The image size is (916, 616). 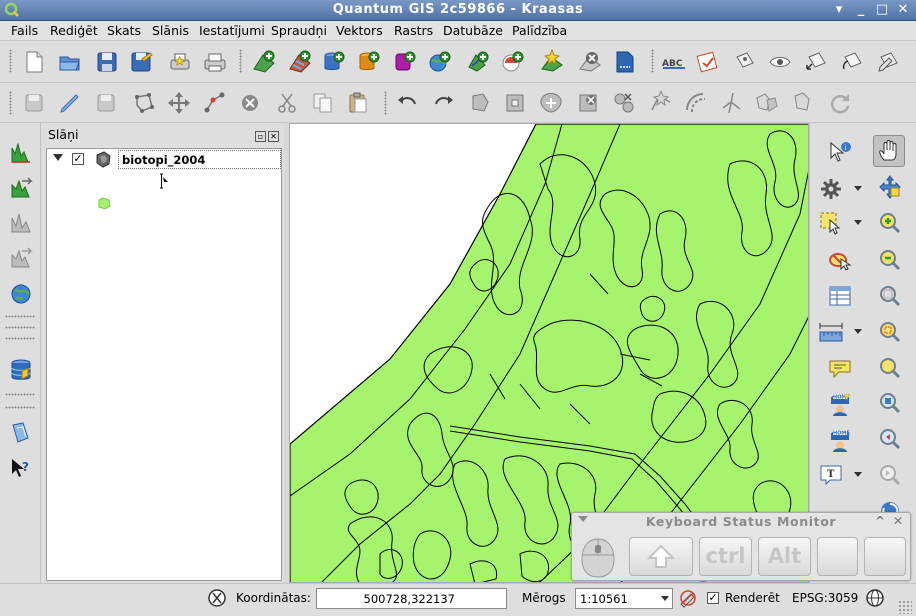 What do you see at coordinates (78, 159) in the screenshot?
I see `layer-visibility-checkbox: ✓` at bounding box center [78, 159].